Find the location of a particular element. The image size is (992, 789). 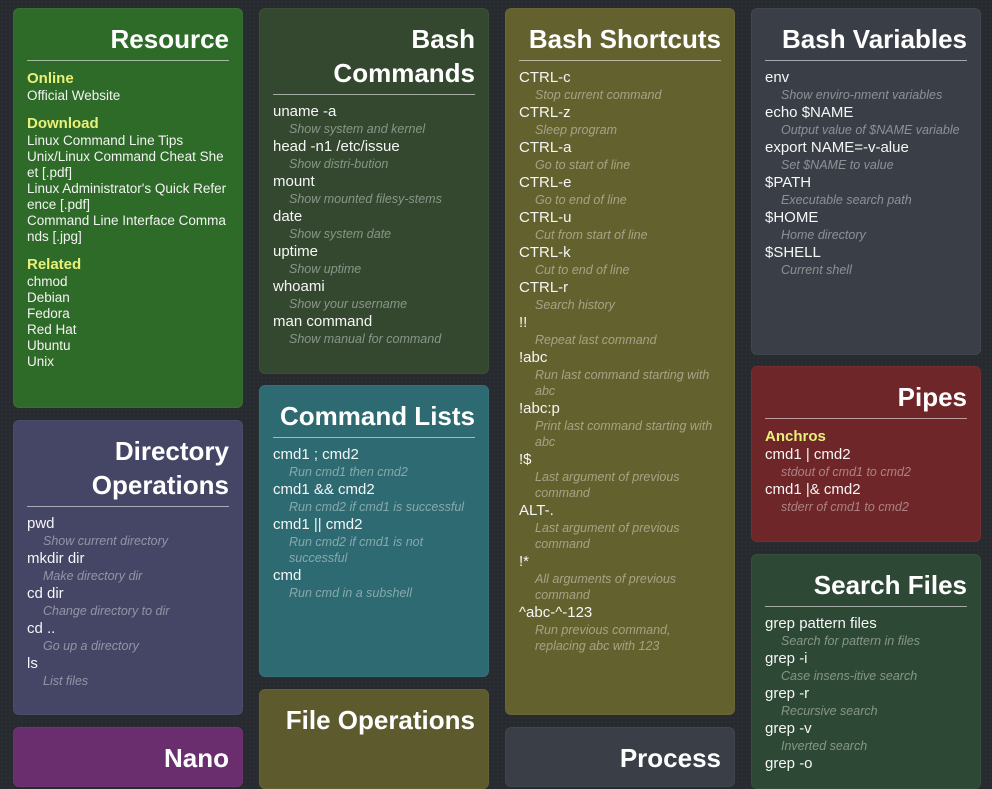

entry-command: cmd1 | cmd2 is located at coordinates (808, 454).